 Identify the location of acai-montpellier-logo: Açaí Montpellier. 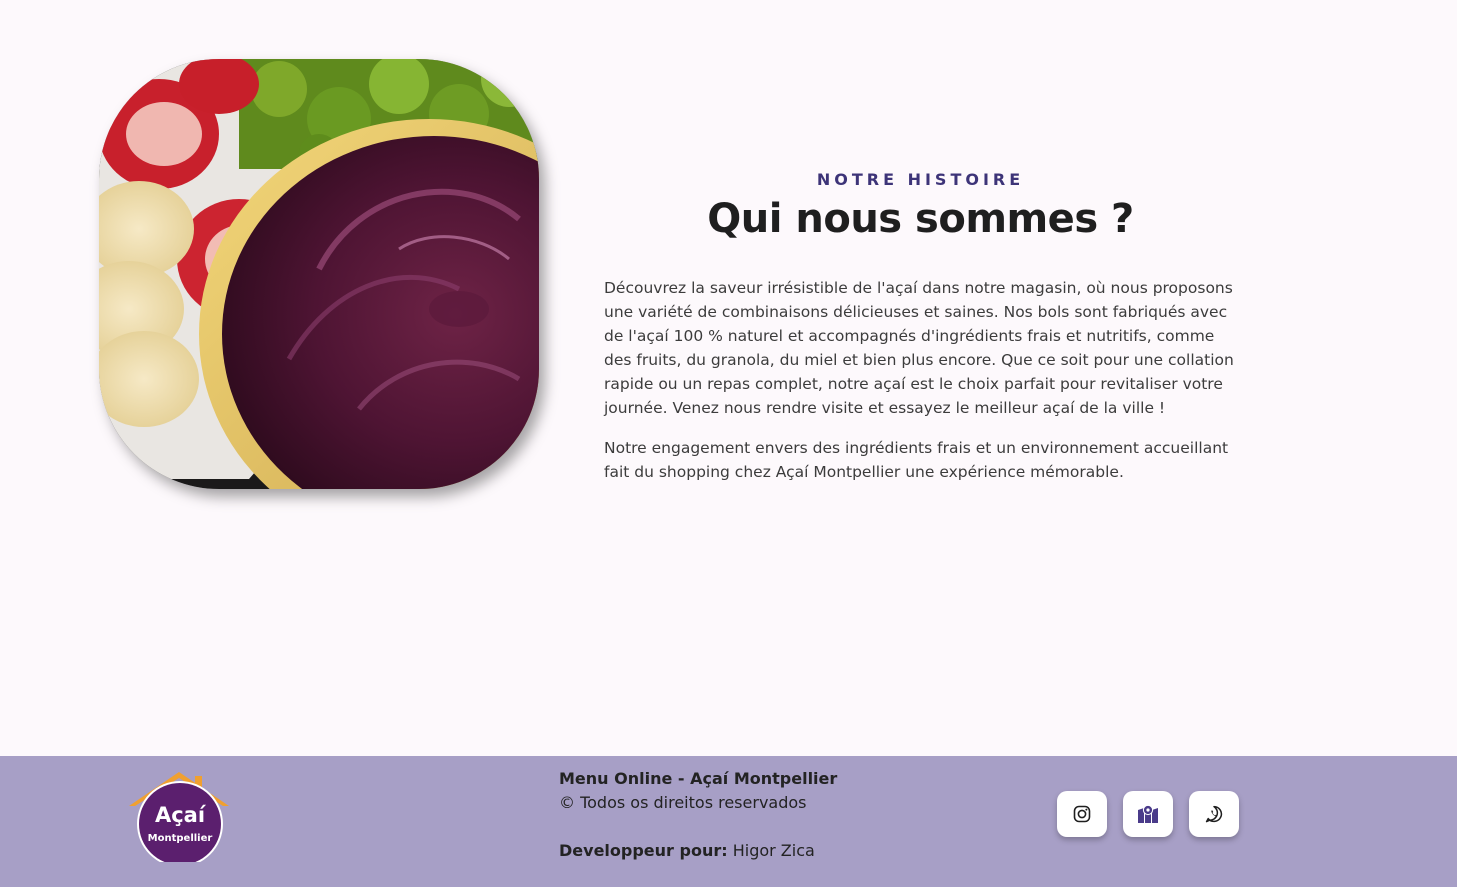
(179, 818).